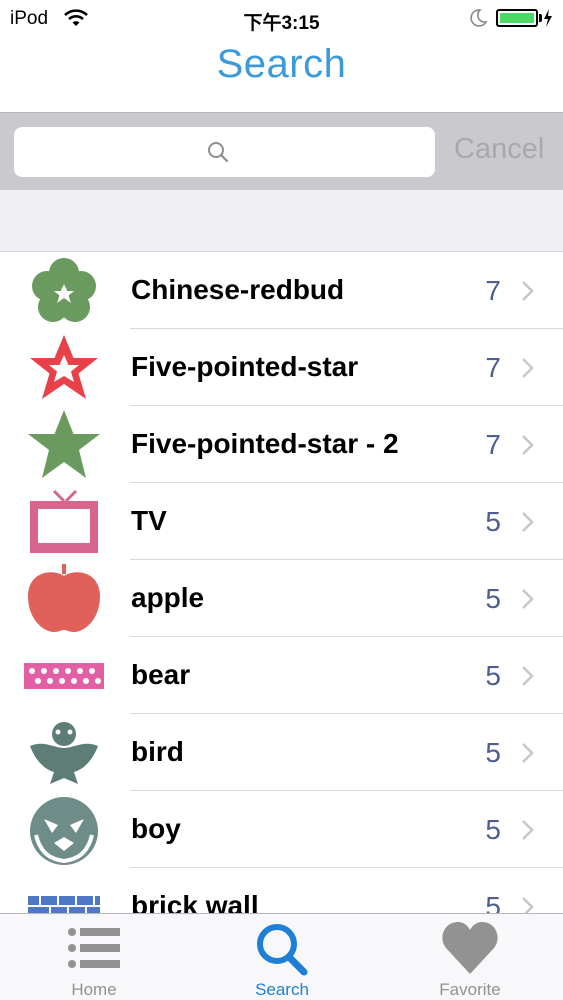 This screenshot has height=1000, width=563. Describe the element at coordinates (282, 950) in the screenshot. I see `search-icon` at that location.